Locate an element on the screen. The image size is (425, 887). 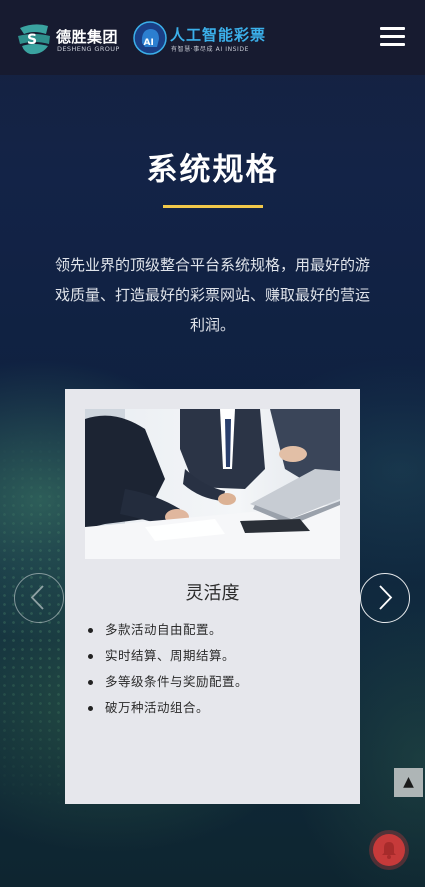
hamburger-menu-icon is located at coordinates (392, 37).